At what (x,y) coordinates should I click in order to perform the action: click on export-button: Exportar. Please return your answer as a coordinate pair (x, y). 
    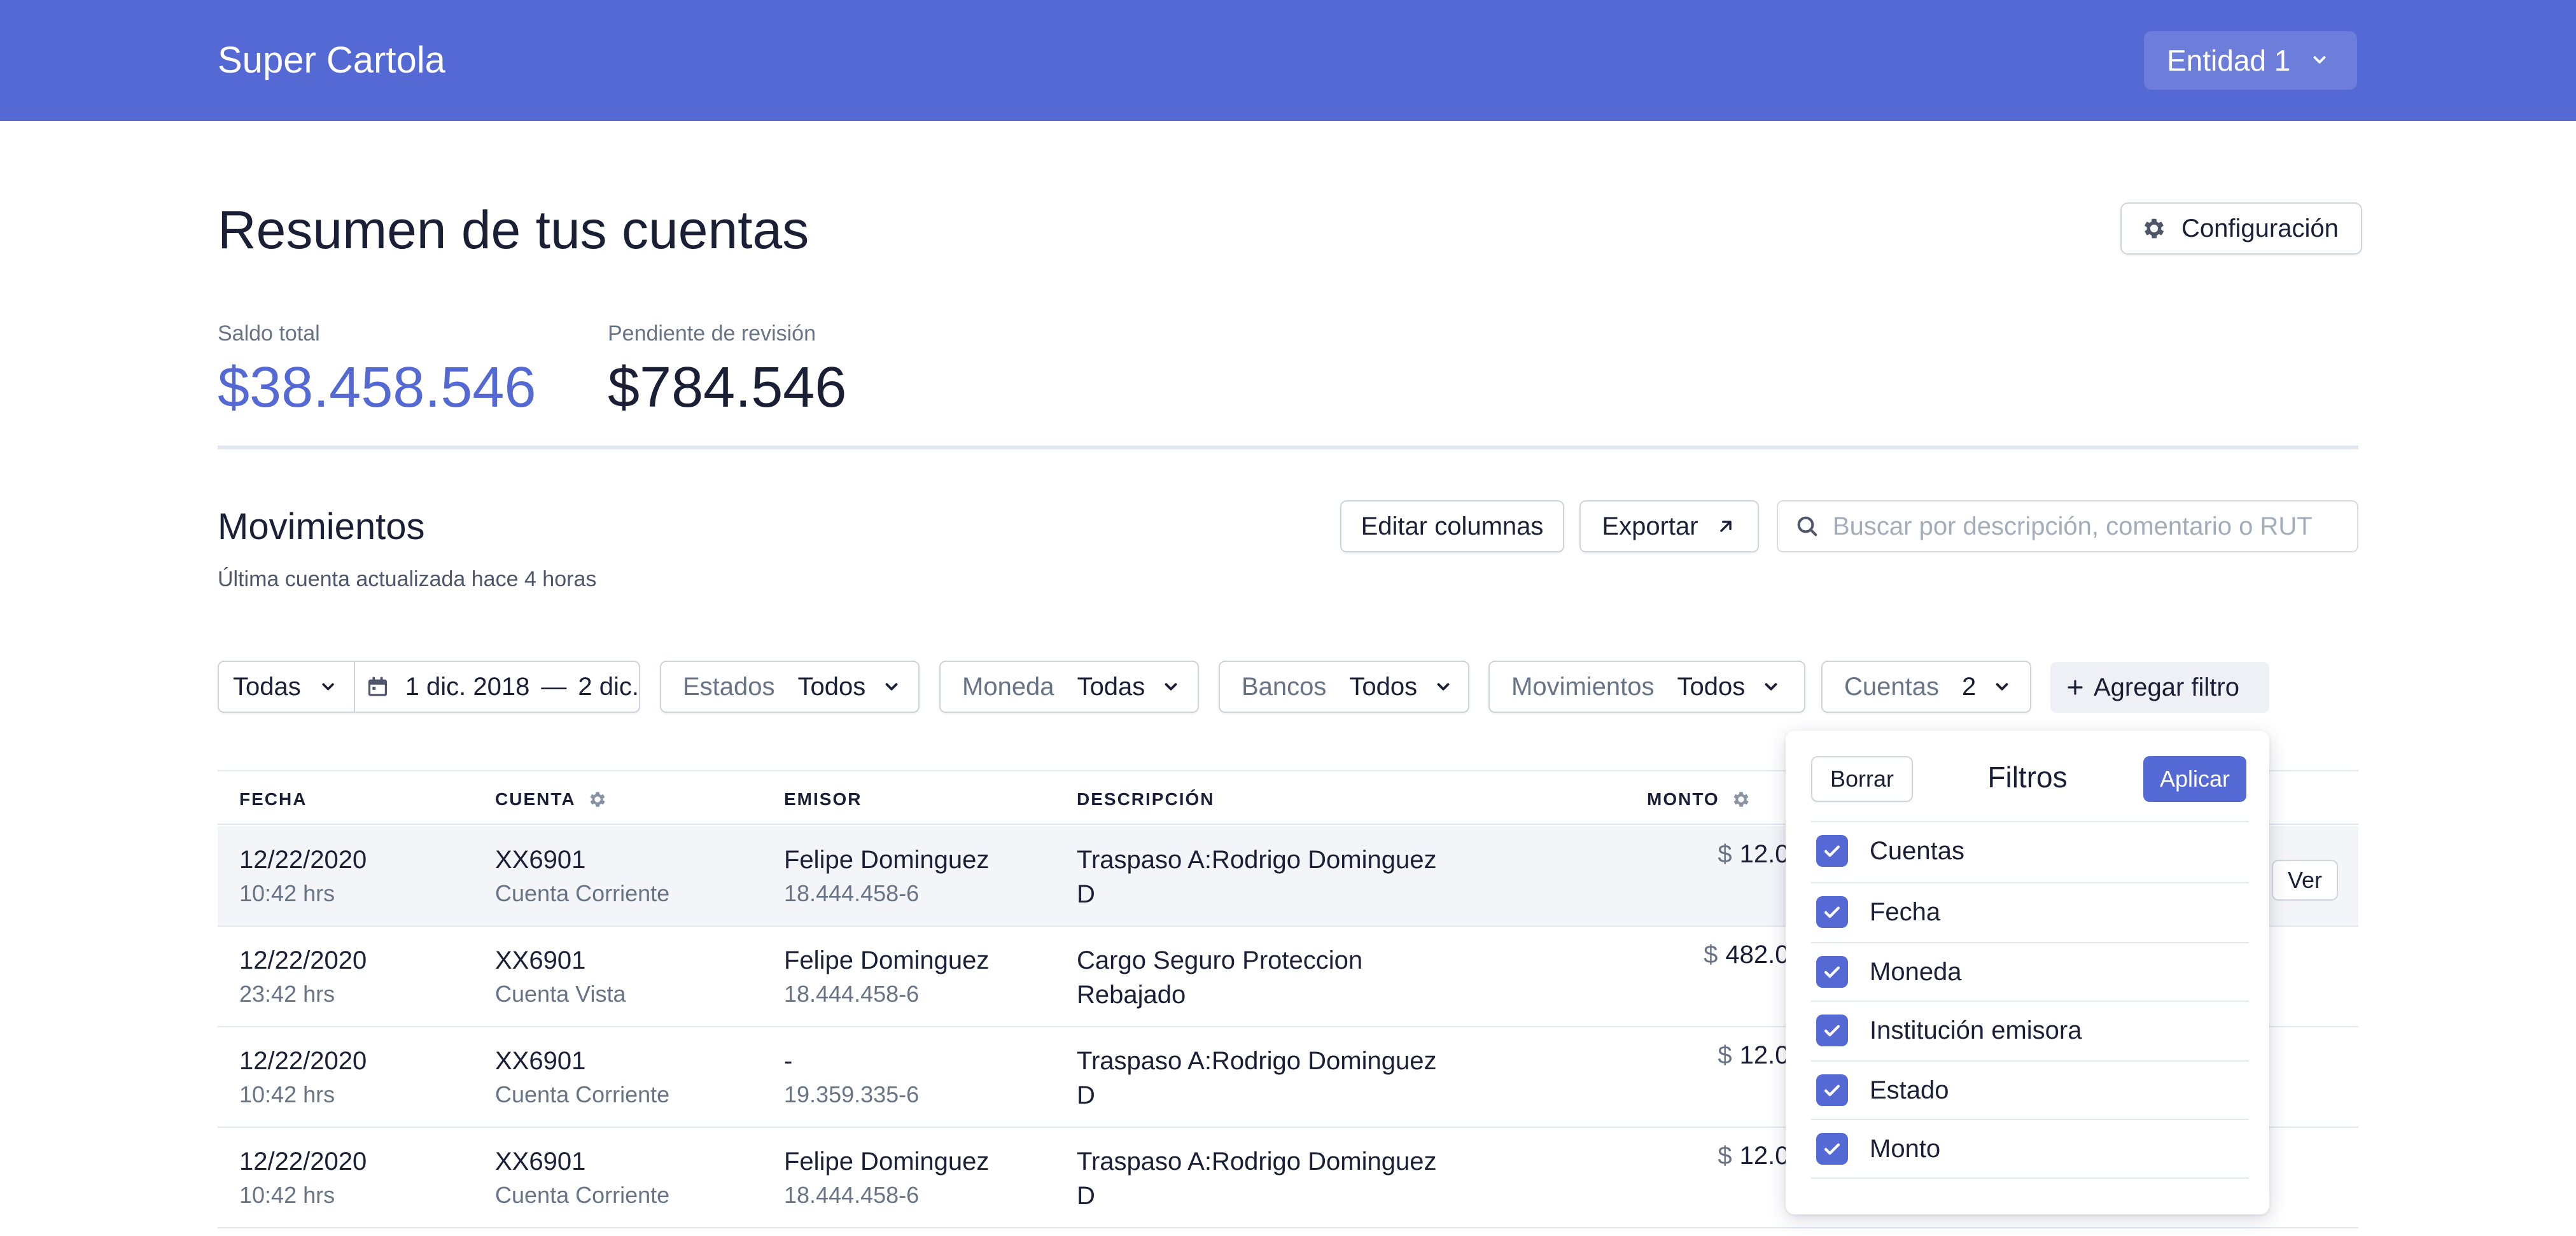
    Looking at the image, I should click on (1669, 526).